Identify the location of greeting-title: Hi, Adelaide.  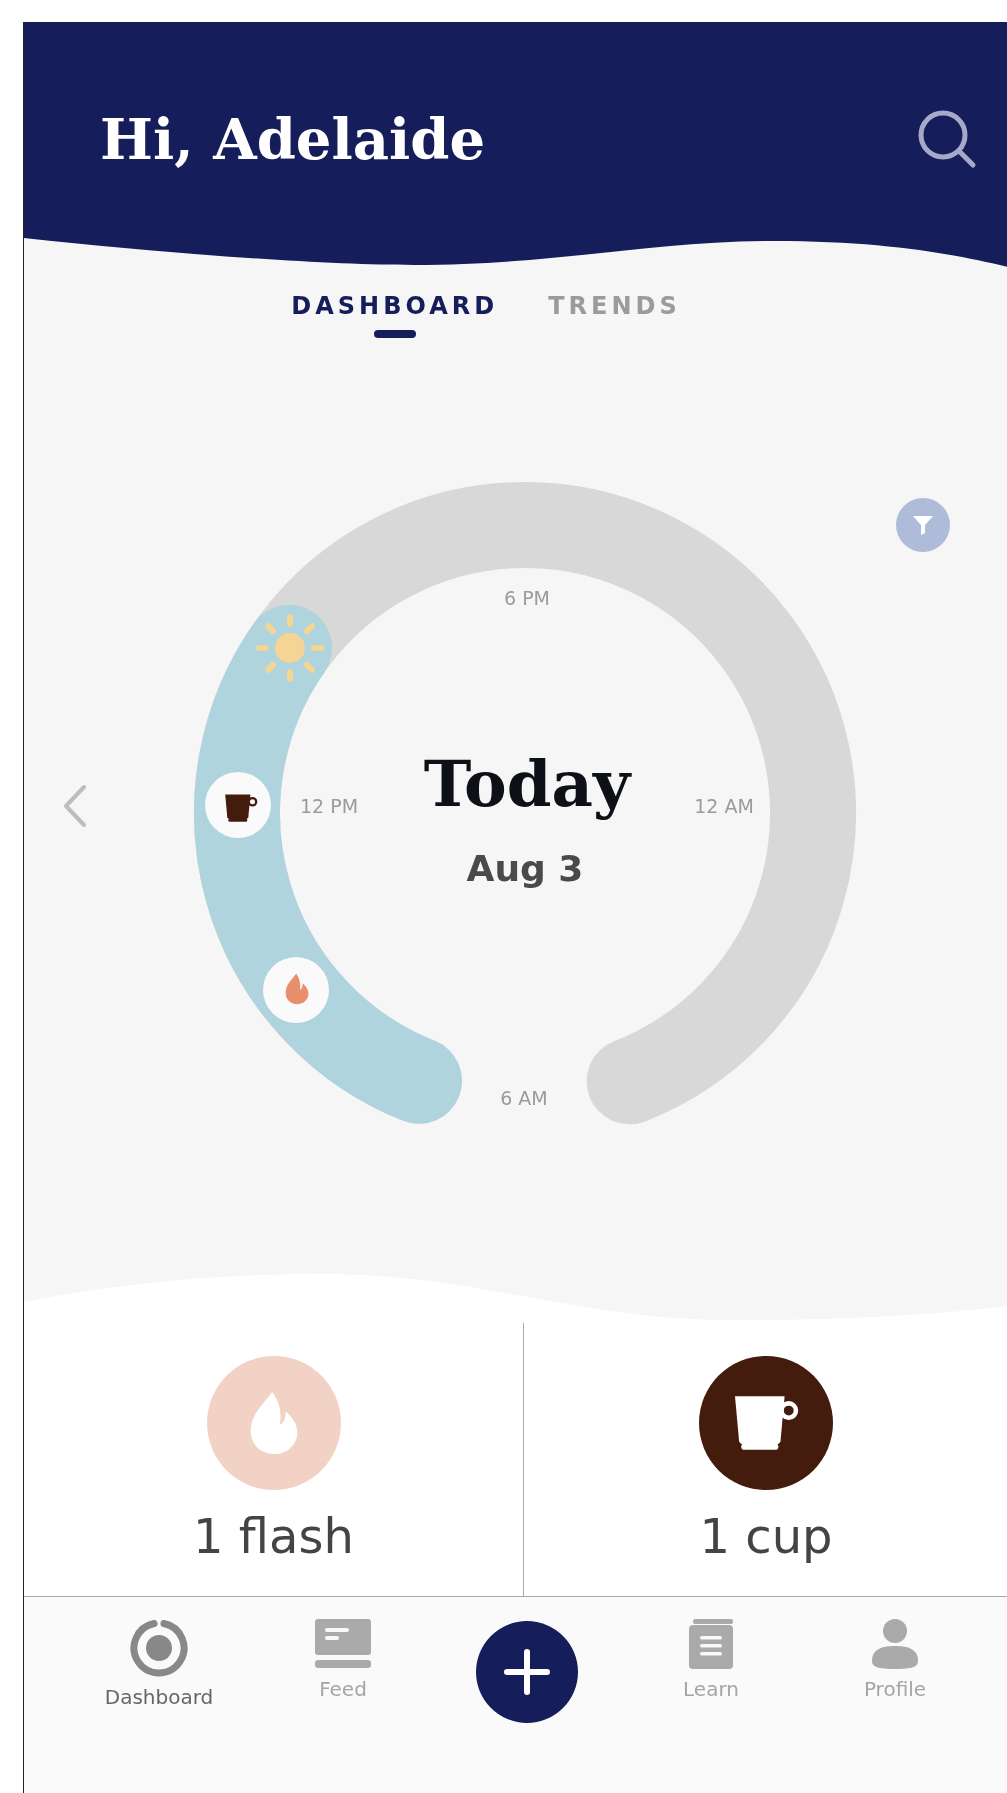
(293, 139).